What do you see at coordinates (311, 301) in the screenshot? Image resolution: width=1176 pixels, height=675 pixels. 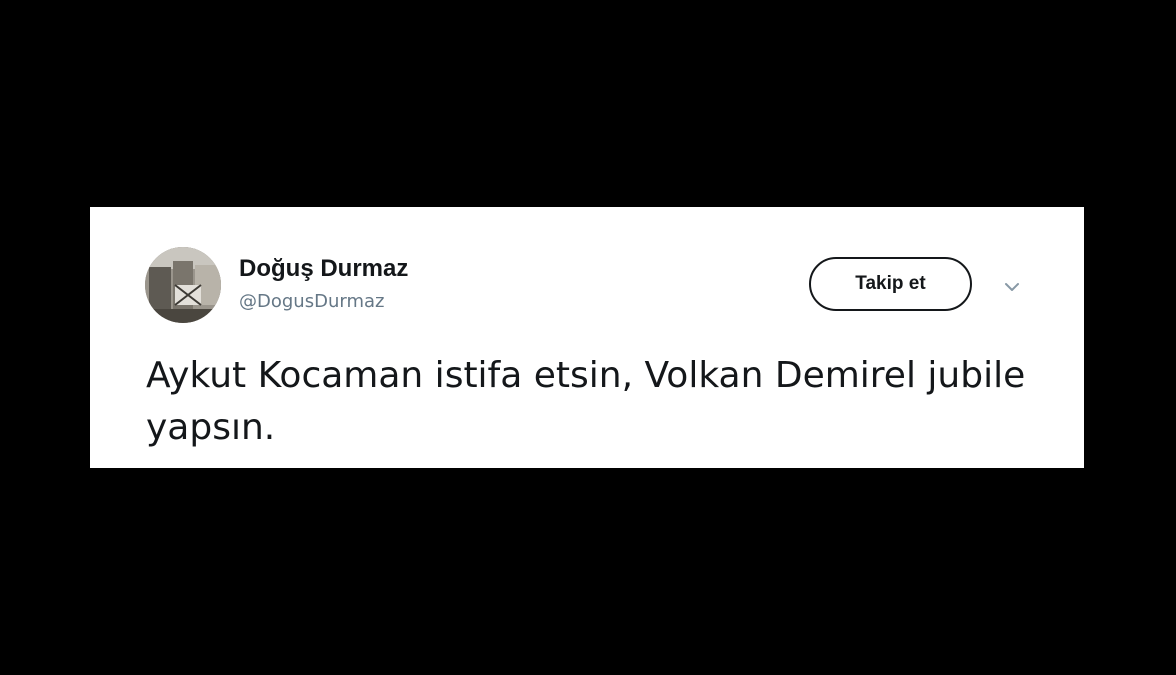 I see `author-handle: @DogusDurmaz` at bounding box center [311, 301].